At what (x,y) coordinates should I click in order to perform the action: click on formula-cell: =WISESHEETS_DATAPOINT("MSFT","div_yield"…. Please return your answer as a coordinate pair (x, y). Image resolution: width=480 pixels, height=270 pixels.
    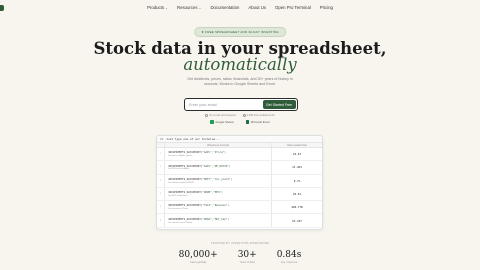
    Looking at the image, I should click on (218, 180).